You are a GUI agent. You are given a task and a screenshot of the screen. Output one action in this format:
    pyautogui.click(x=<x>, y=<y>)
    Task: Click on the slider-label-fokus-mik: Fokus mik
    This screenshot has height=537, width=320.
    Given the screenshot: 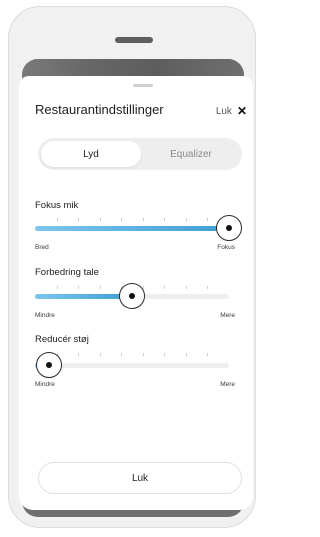 What is the action you would take?
    pyautogui.click(x=57, y=205)
    